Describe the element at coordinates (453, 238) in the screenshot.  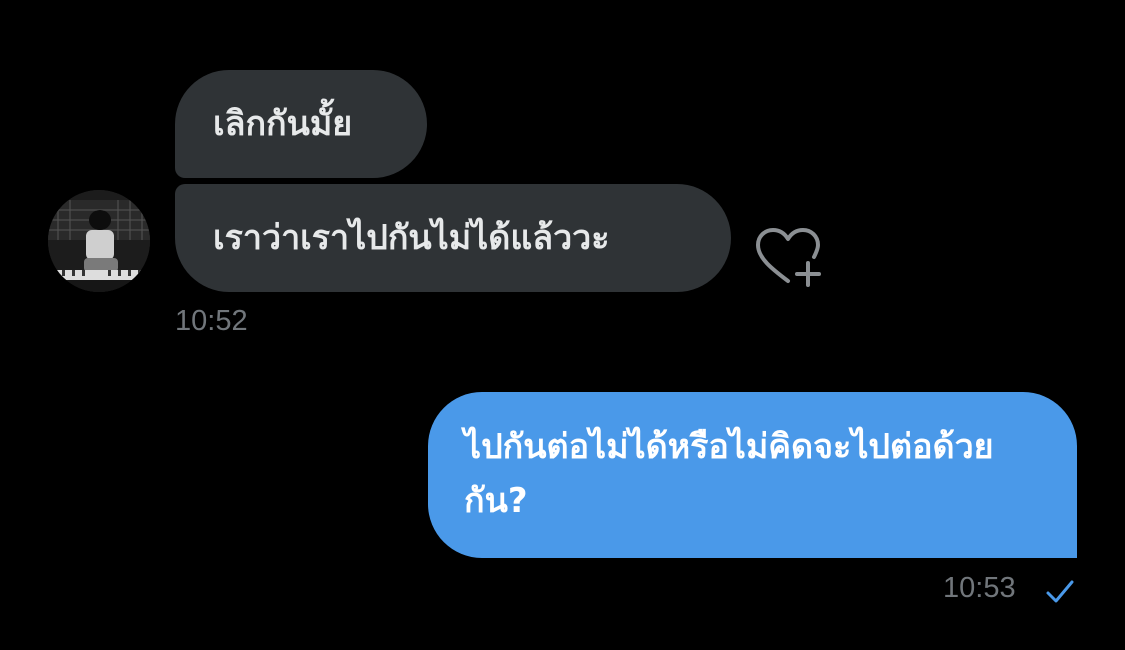
I see `incoming-message-bubble: เราว่าเราไปกันไม่ได้แล้ววะ` at that location.